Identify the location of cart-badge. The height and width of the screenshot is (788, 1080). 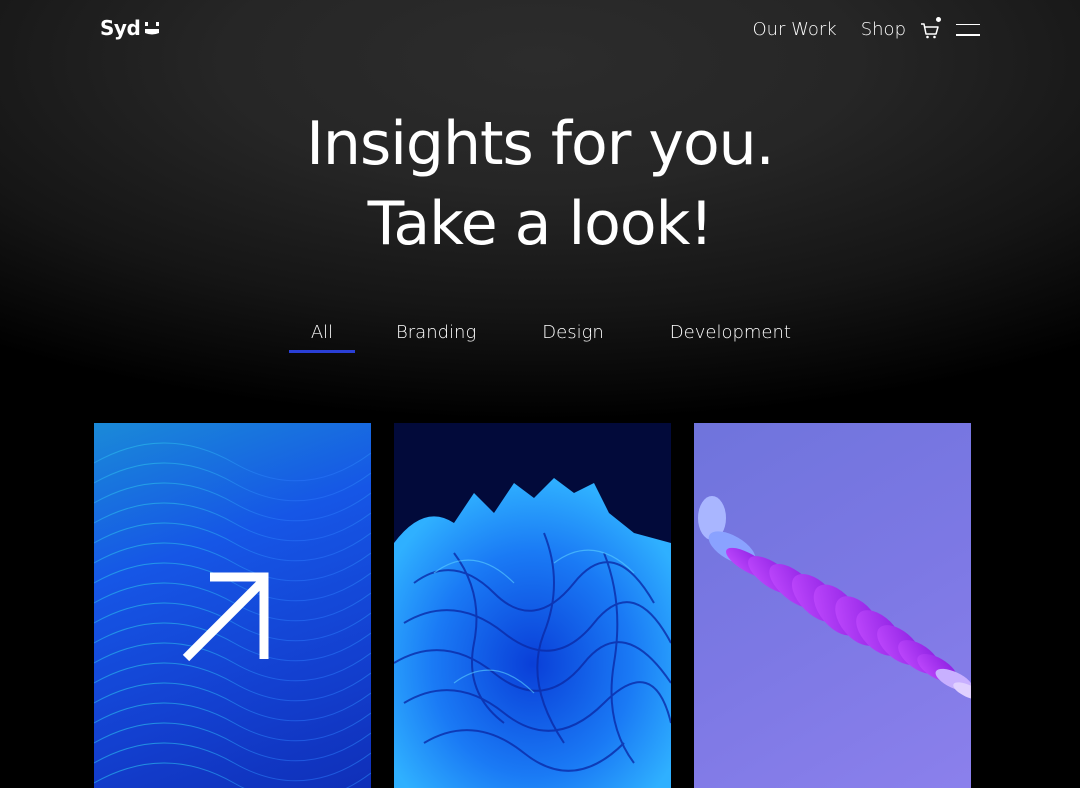
(938, 19).